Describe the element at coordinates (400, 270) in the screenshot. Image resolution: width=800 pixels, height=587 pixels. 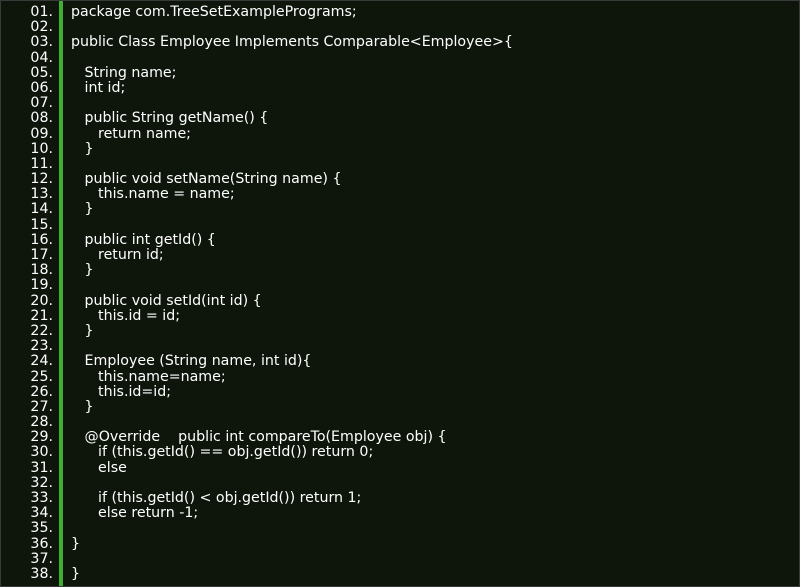
I see `code-line: 18. }` at that location.